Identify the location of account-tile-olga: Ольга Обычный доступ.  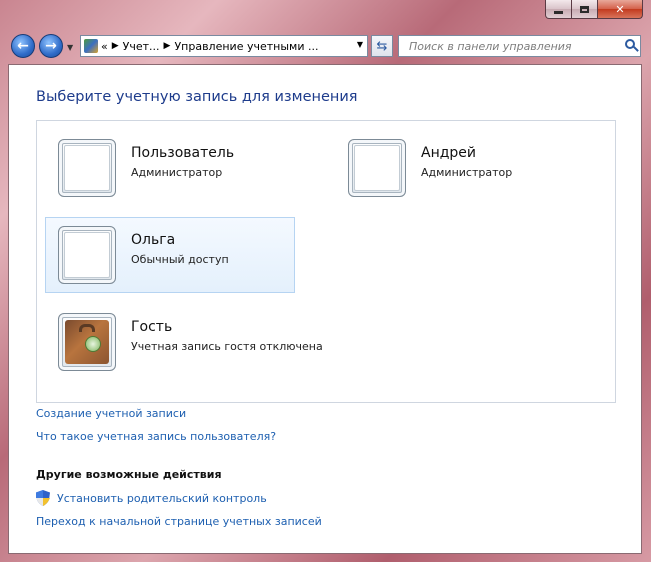
(170, 255).